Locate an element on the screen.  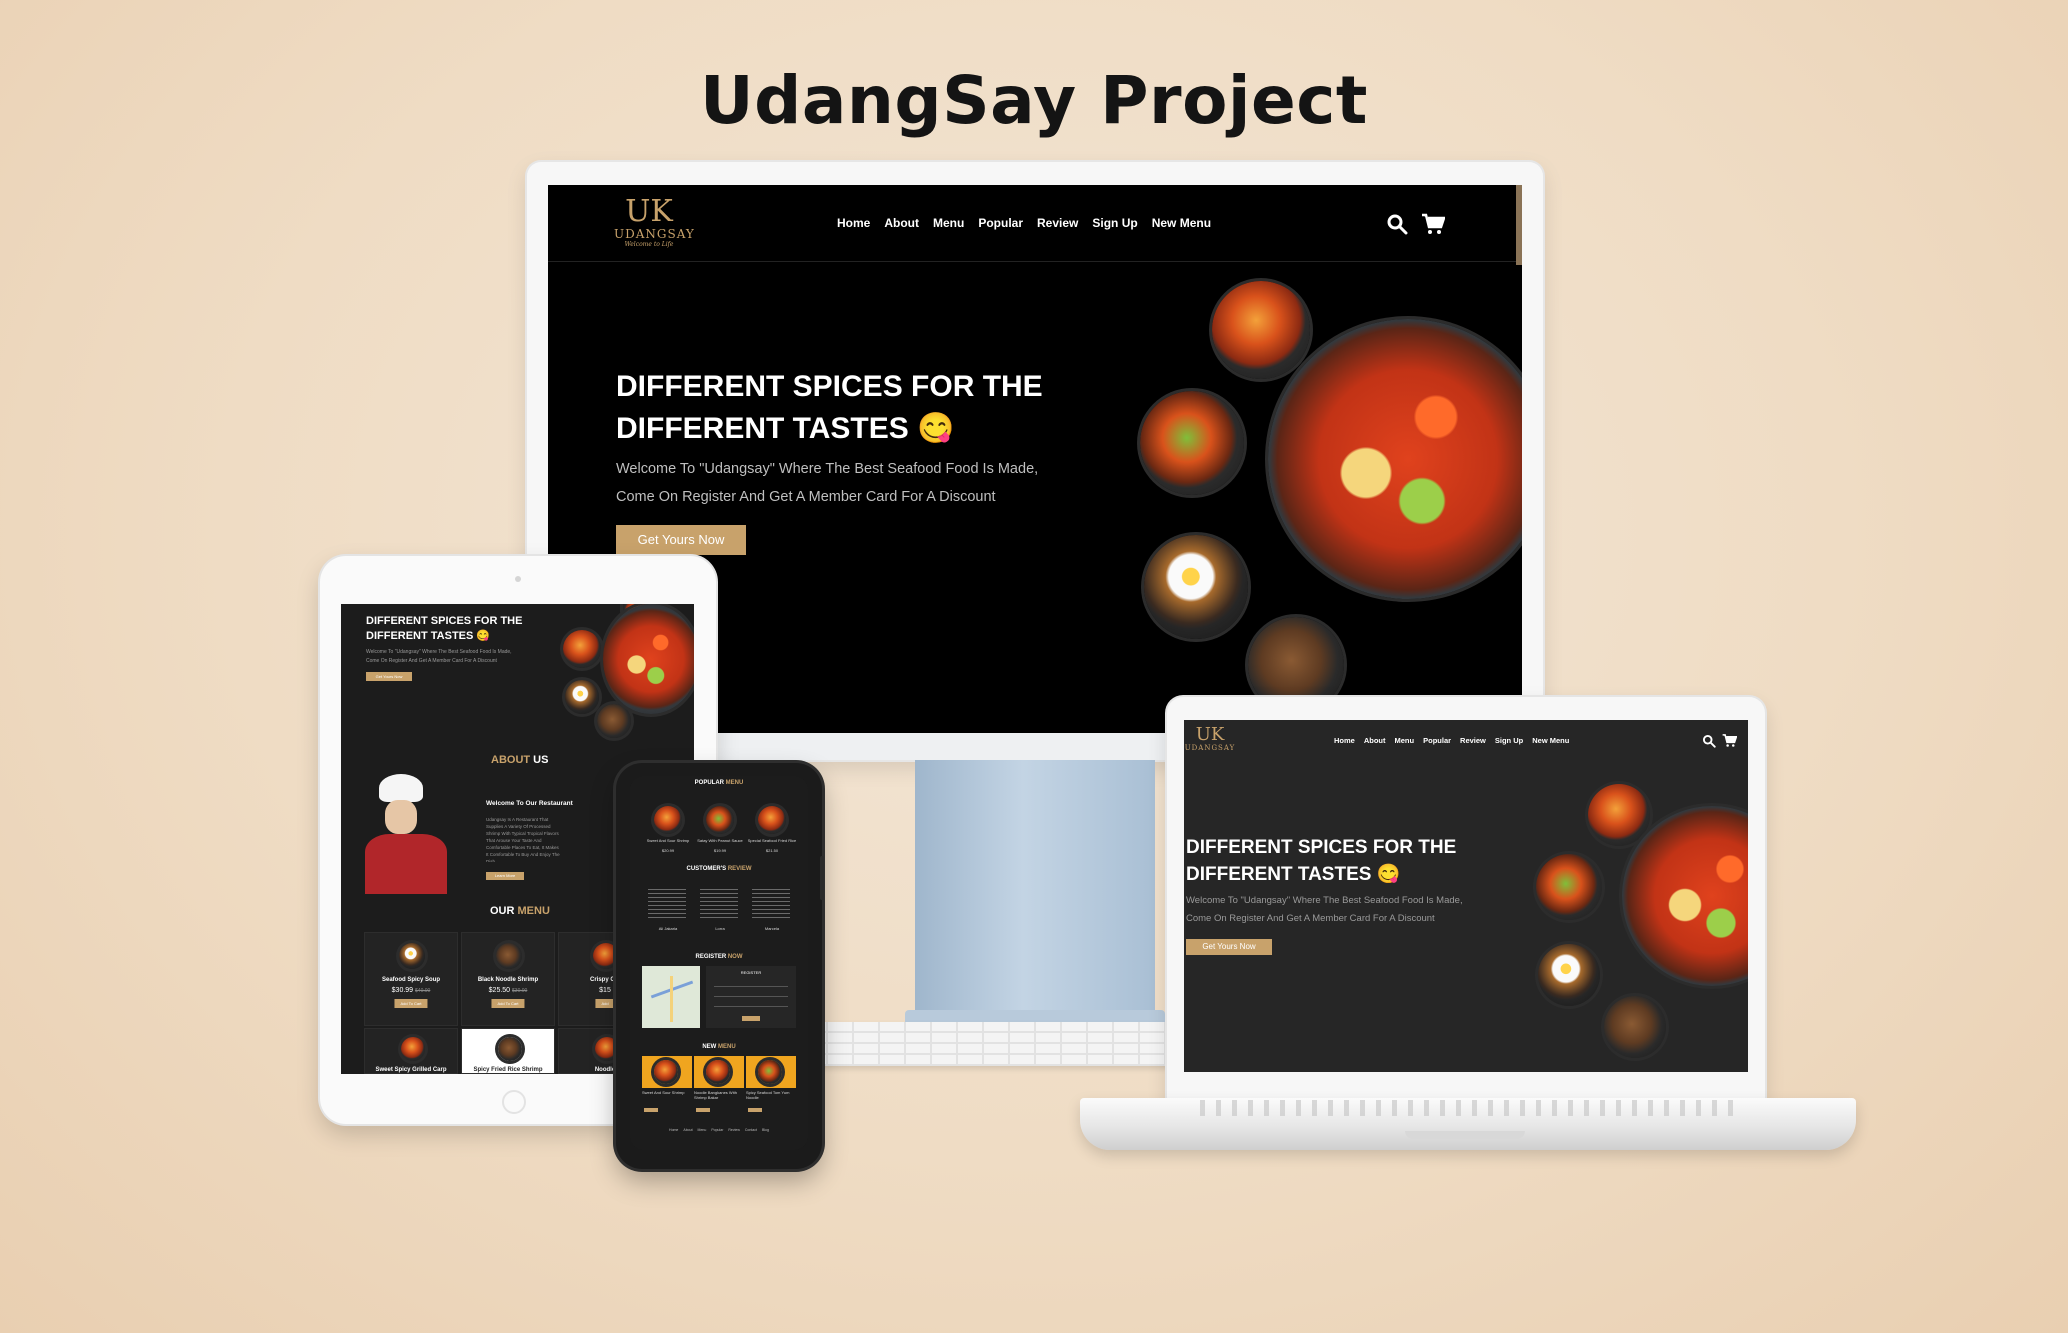
seafood-bowl-image is located at coordinates (1395, 459).